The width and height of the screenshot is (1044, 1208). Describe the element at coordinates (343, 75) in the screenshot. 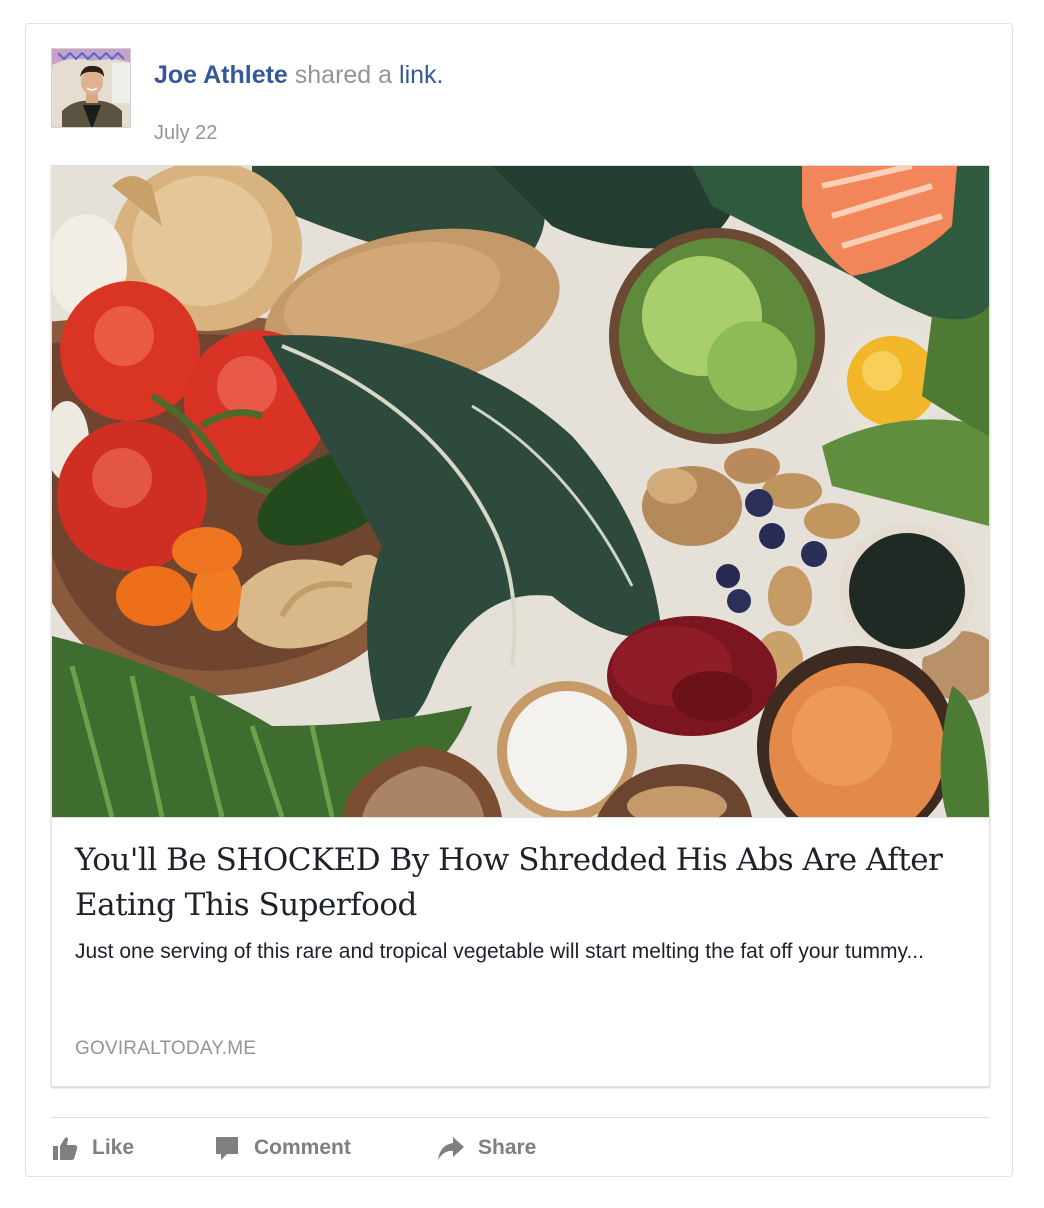

I see `byline-action-text: shared a` at that location.